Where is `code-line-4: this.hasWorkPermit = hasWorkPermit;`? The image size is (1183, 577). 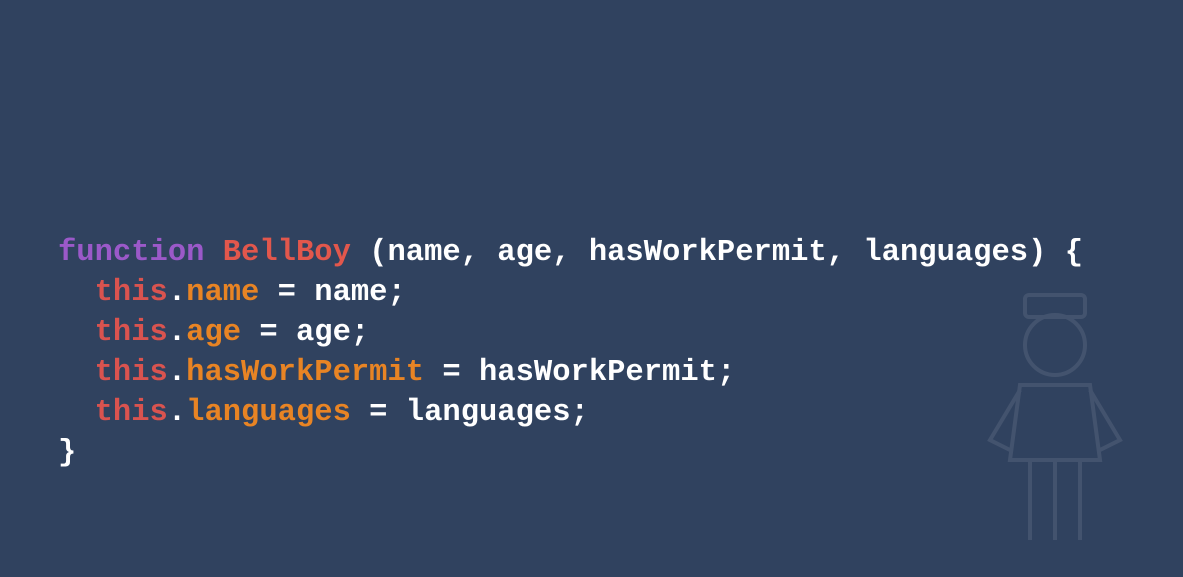 code-line-4: this.hasWorkPermit = hasWorkPermit; is located at coordinates (415, 373).